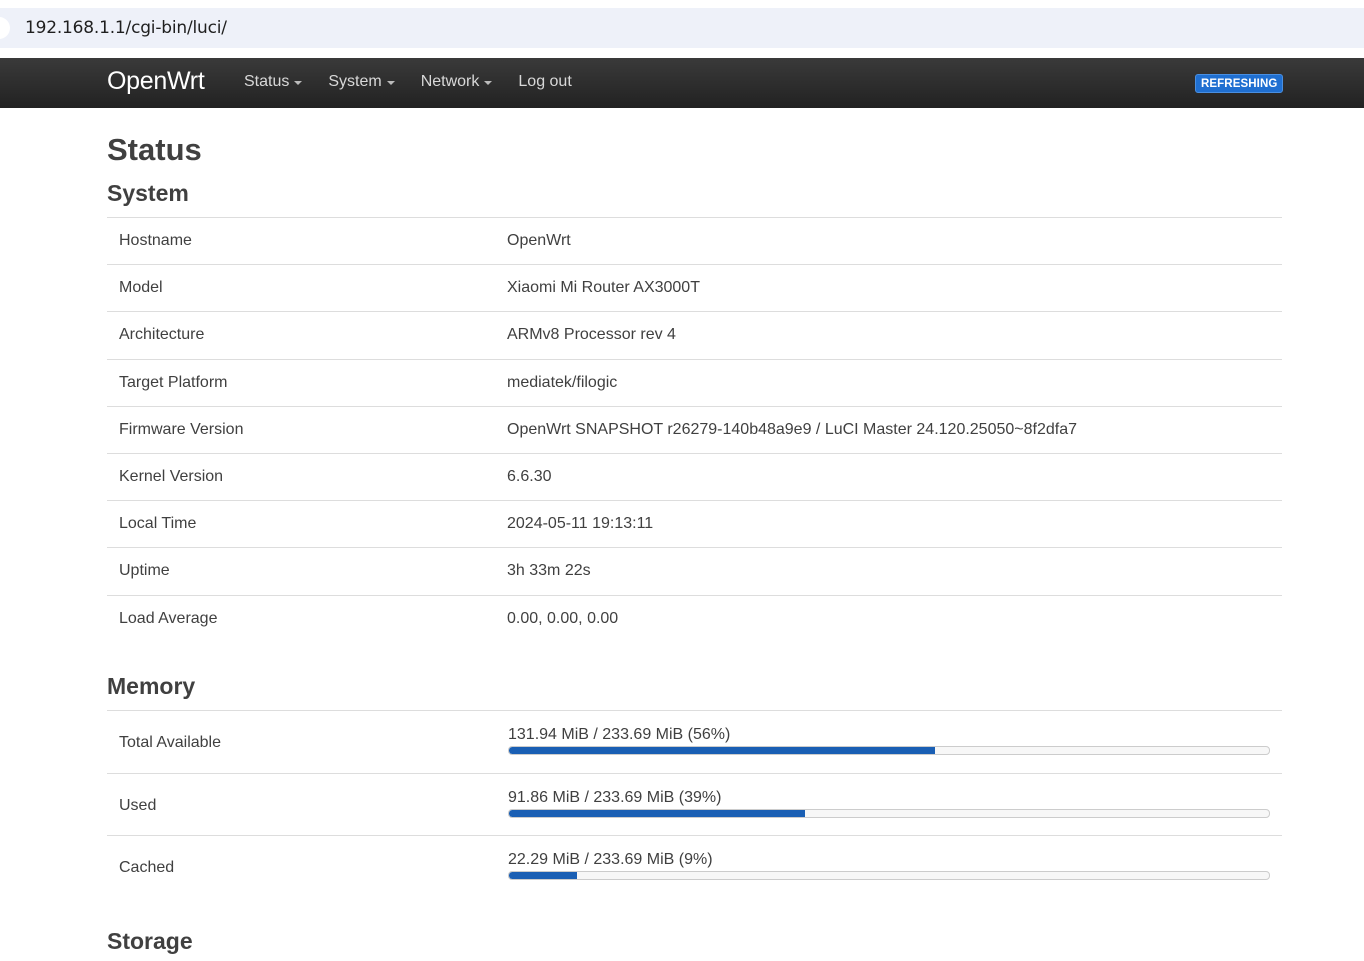 The height and width of the screenshot is (961, 1364). What do you see at coordinates (610, 859) in the screenshot?
I see `memory-text: 22.29 MiB / 233.69 MiB (9%)` at bounding box center [610, 859].